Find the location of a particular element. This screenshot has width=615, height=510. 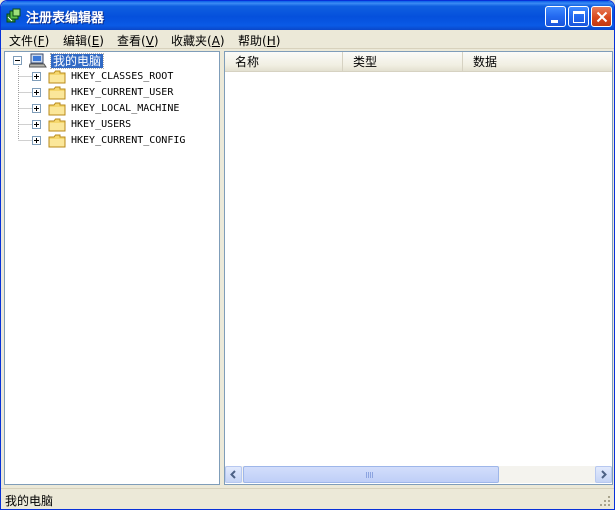

chevron-left-icon is located at coordinates (233, 474).